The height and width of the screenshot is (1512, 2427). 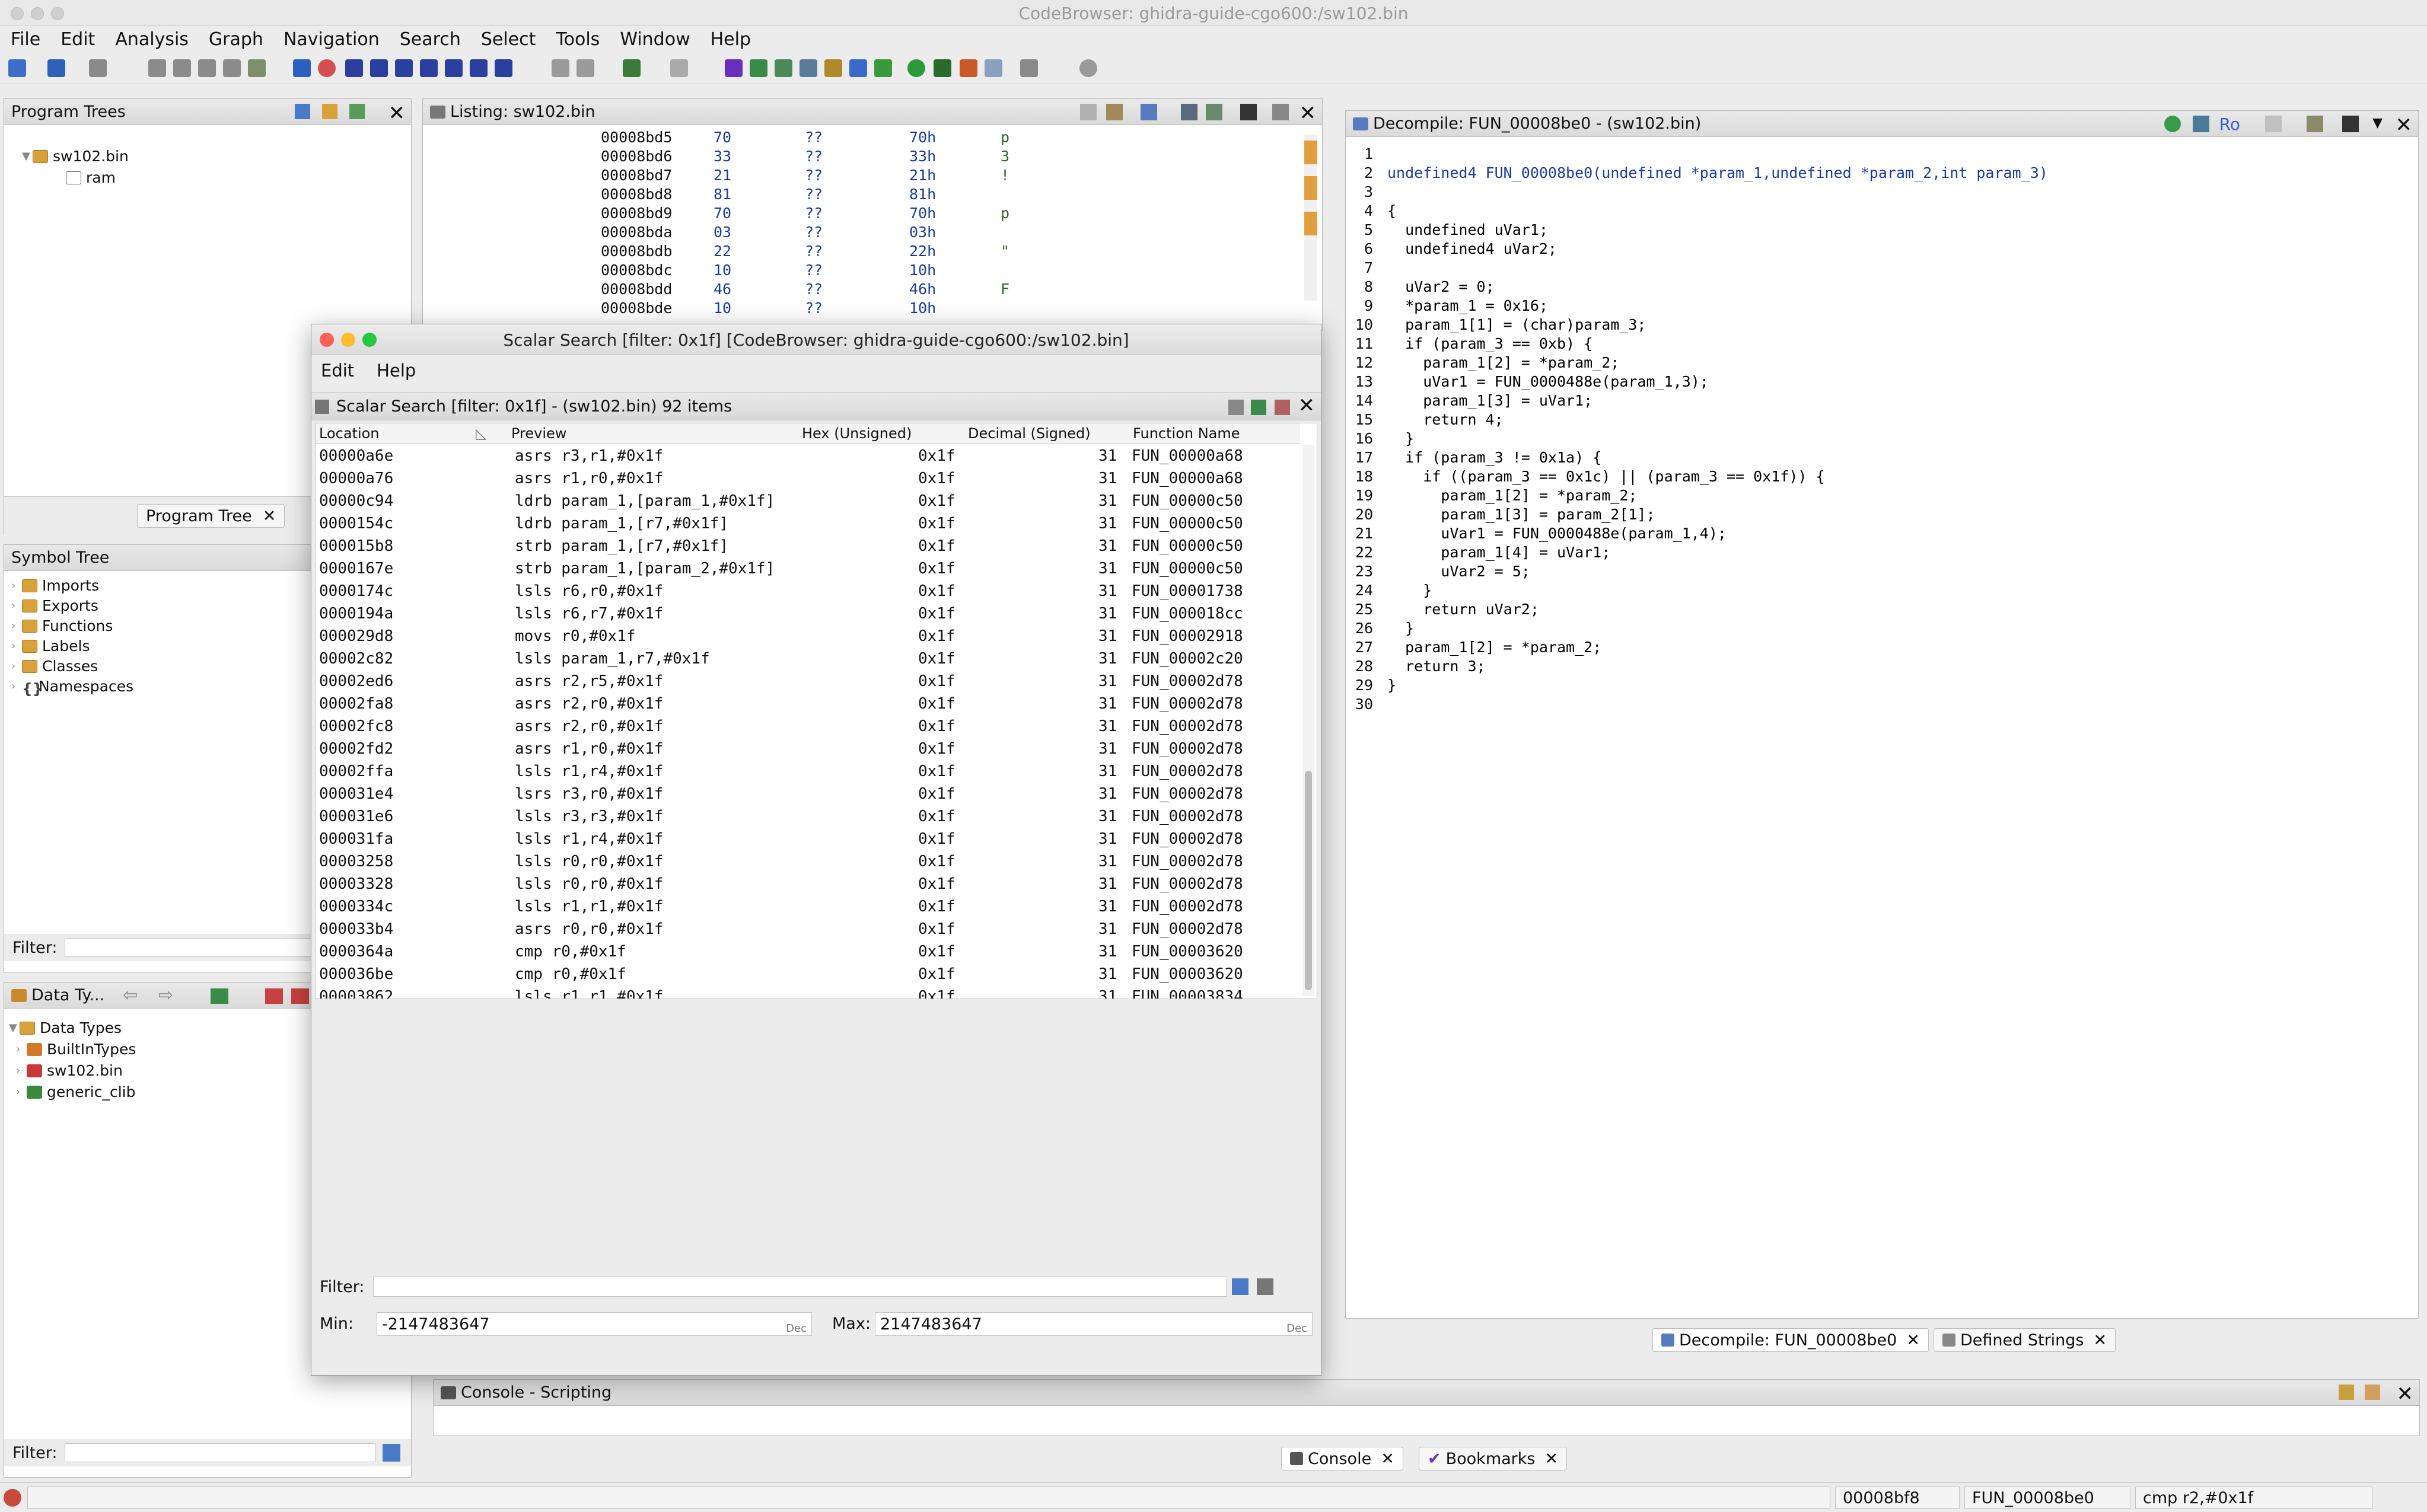 I want to click on scrollbar-thumb, so click(x=1309, y=880).